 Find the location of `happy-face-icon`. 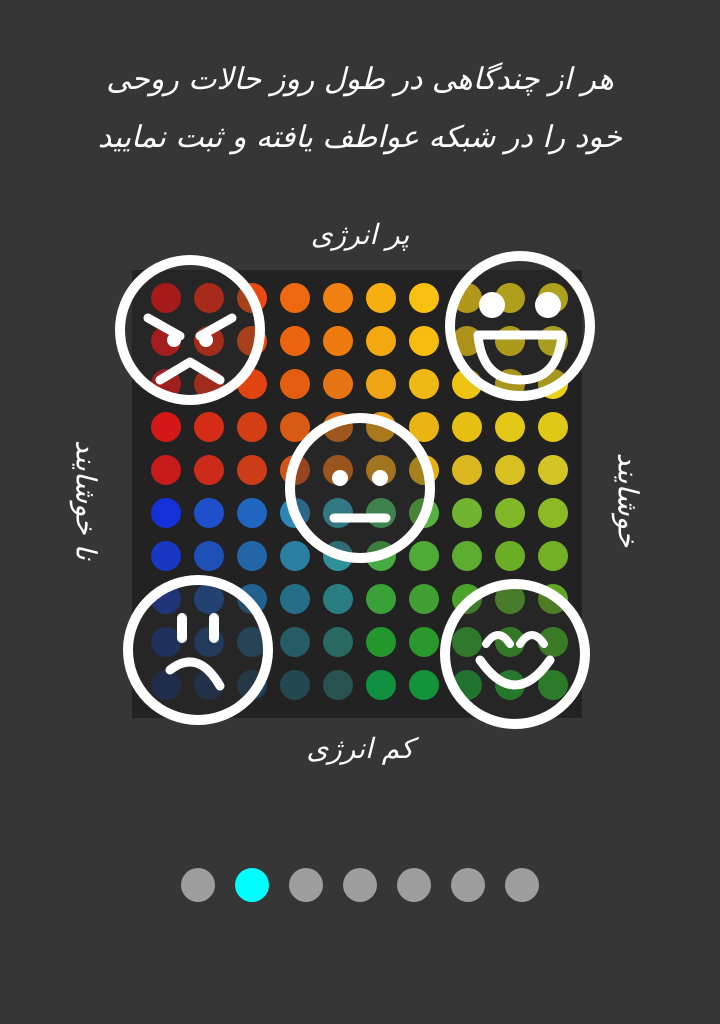

happy-face-icon is located at coordinates (515, 654).